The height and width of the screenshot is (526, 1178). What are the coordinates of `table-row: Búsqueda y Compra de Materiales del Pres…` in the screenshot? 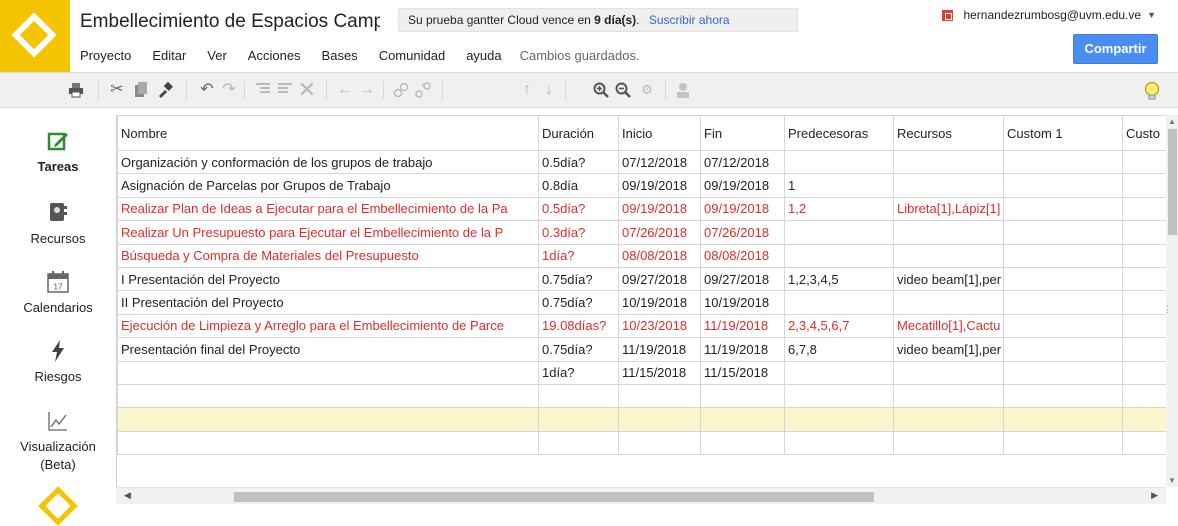 It's located at (641, 255).